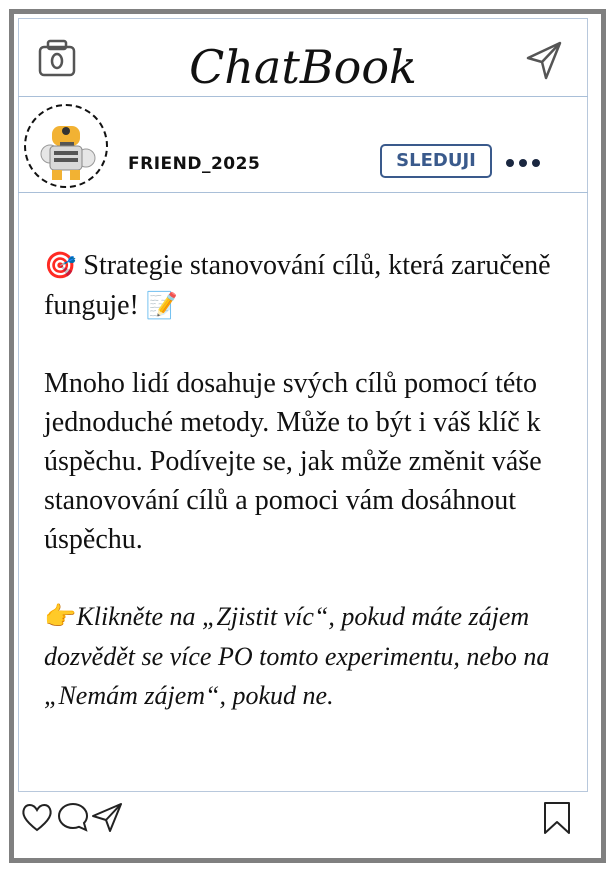 The image size is (610, 871). I want to click on pointing-hand-icon: 👉, so click(60, 617).